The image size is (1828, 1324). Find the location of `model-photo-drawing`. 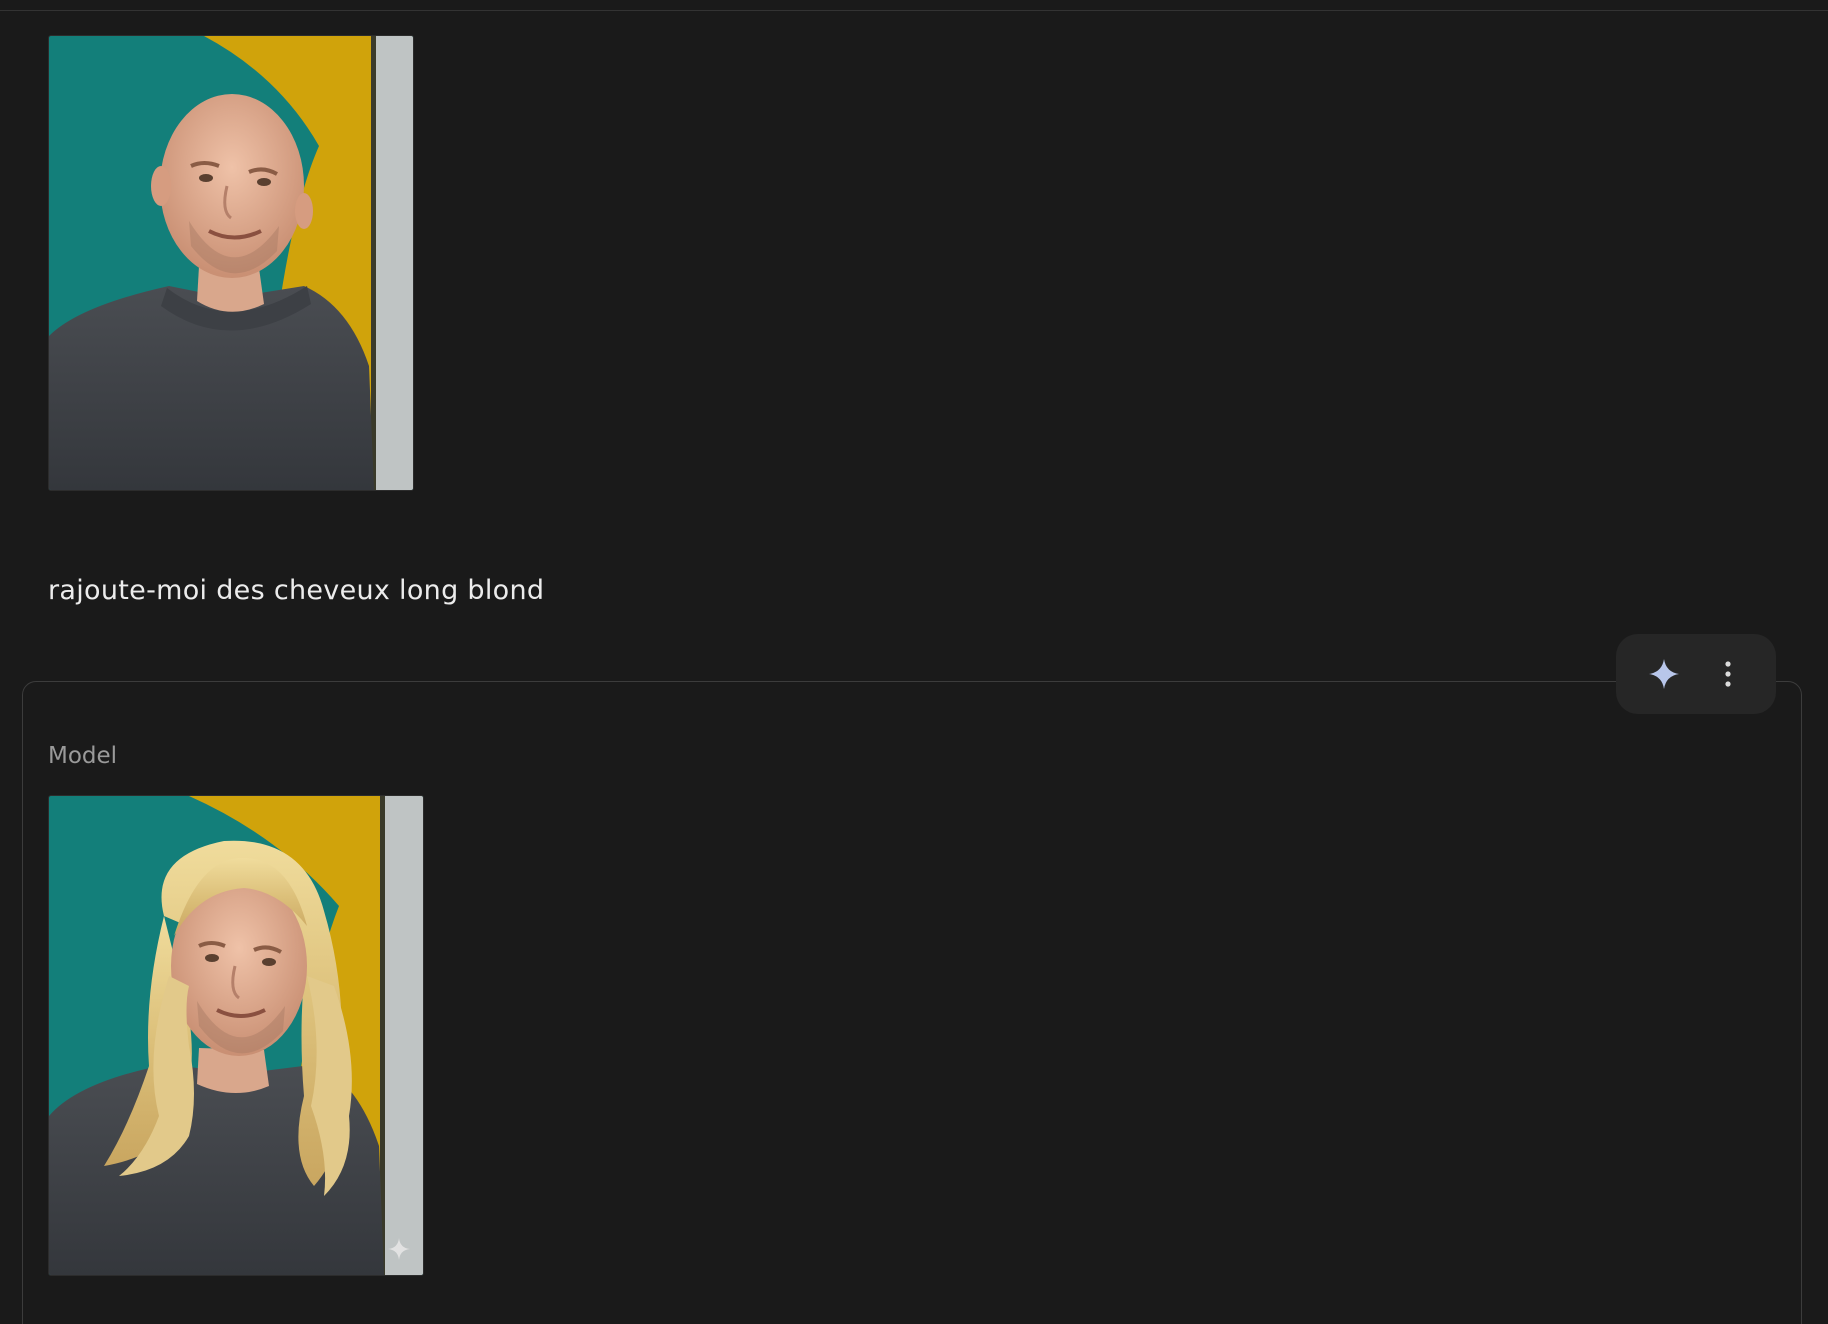

model-photo-drawing is located at coordinates (236, 1035).